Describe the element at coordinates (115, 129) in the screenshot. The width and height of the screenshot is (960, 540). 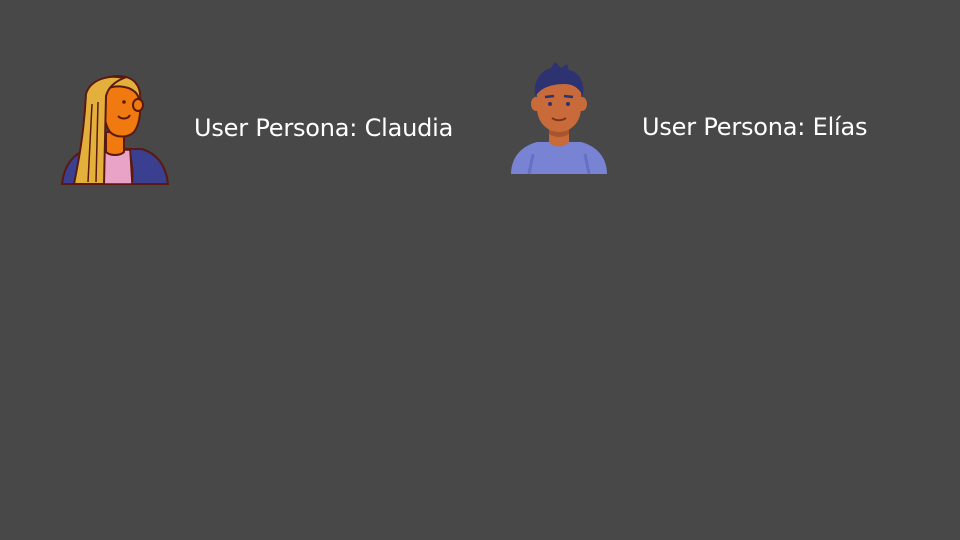
I see `woman-avatar-icon` at that location.